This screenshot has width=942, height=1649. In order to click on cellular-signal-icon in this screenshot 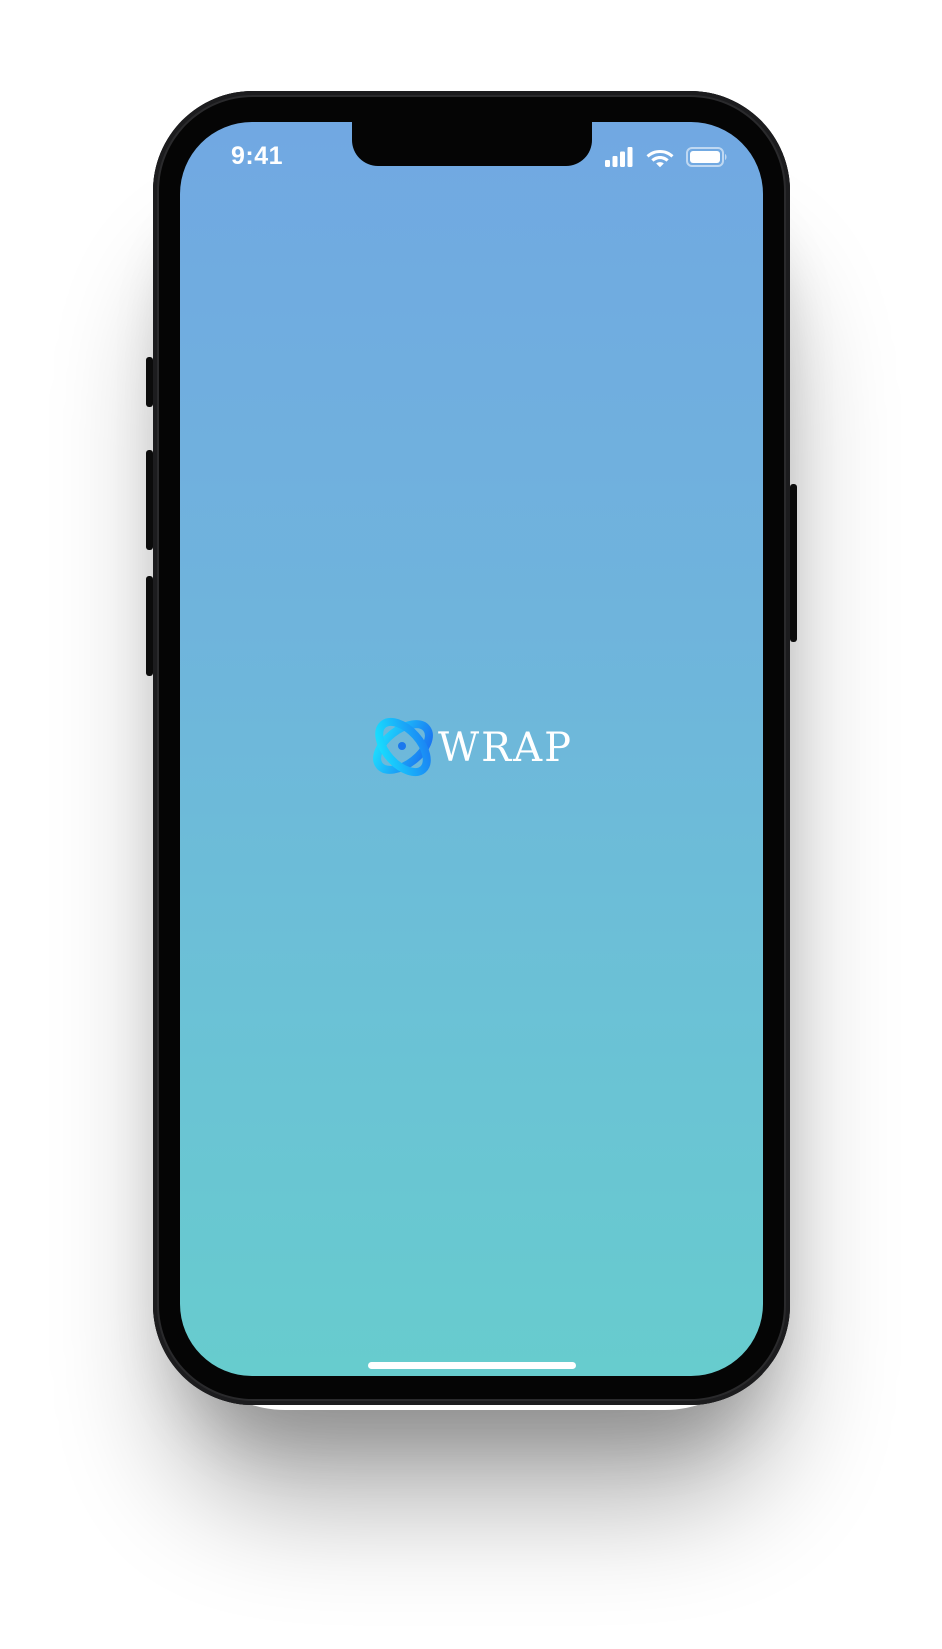, I will do `click(619, 157)`.